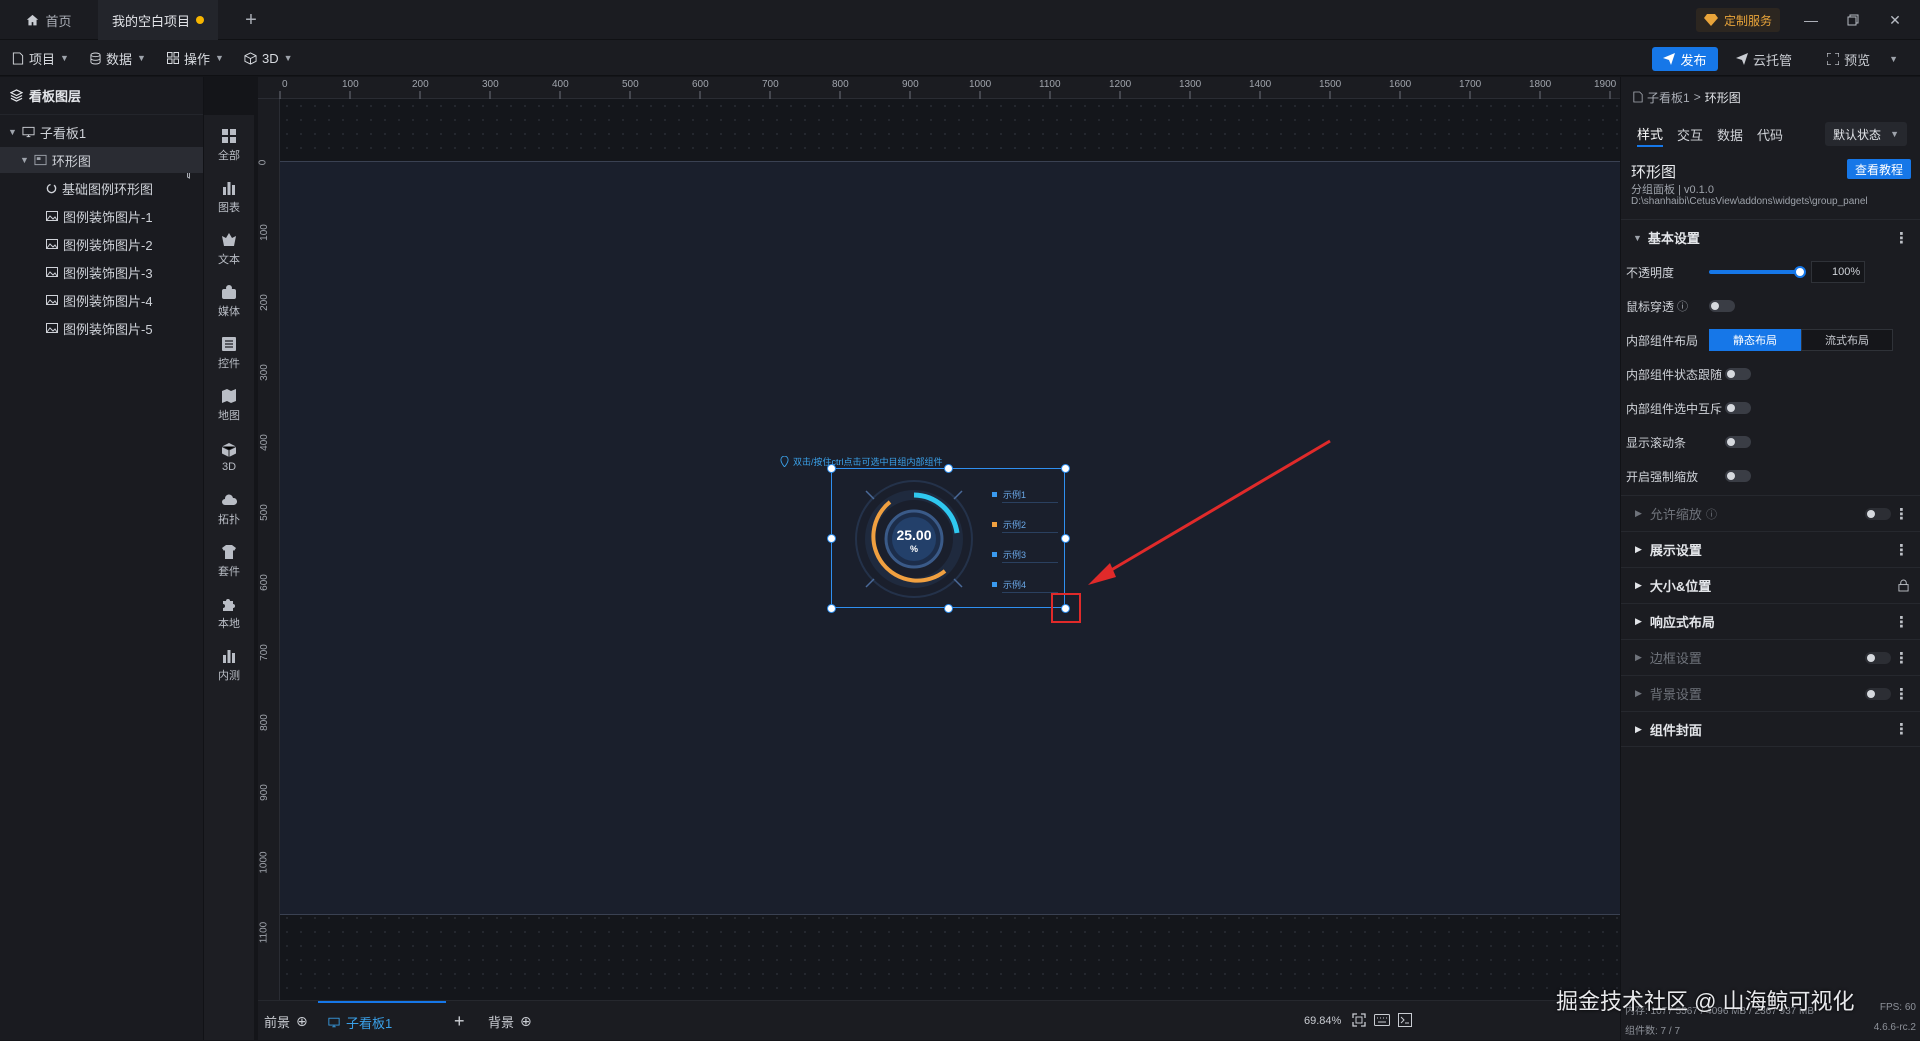 The height and width of the screenshot is (1041, 1920). What do you see at coordinates (229, 561) in the screenshot?
I see `tool-kit: 套件` at bounding box center [229, 561].